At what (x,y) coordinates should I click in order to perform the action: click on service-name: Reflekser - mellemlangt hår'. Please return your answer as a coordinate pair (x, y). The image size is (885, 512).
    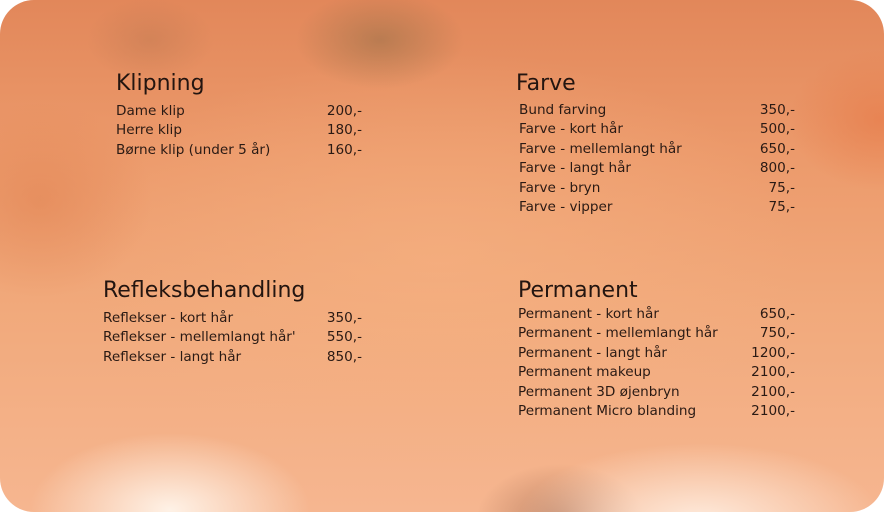
    Looking at the image, I should click on (199, 337).